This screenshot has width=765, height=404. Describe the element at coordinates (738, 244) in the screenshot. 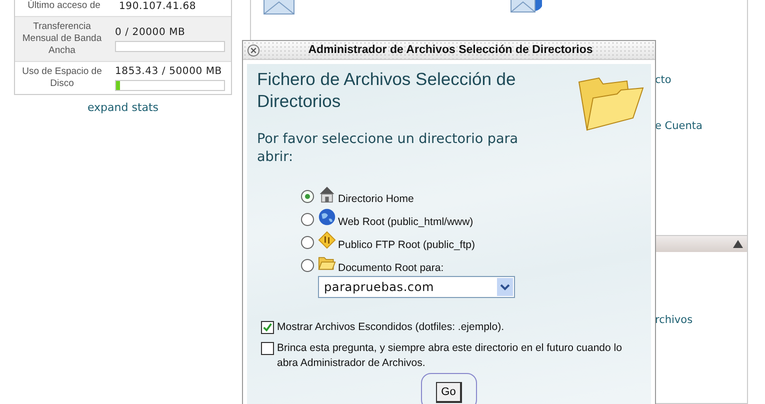

I see `collapse-icon` at that location.